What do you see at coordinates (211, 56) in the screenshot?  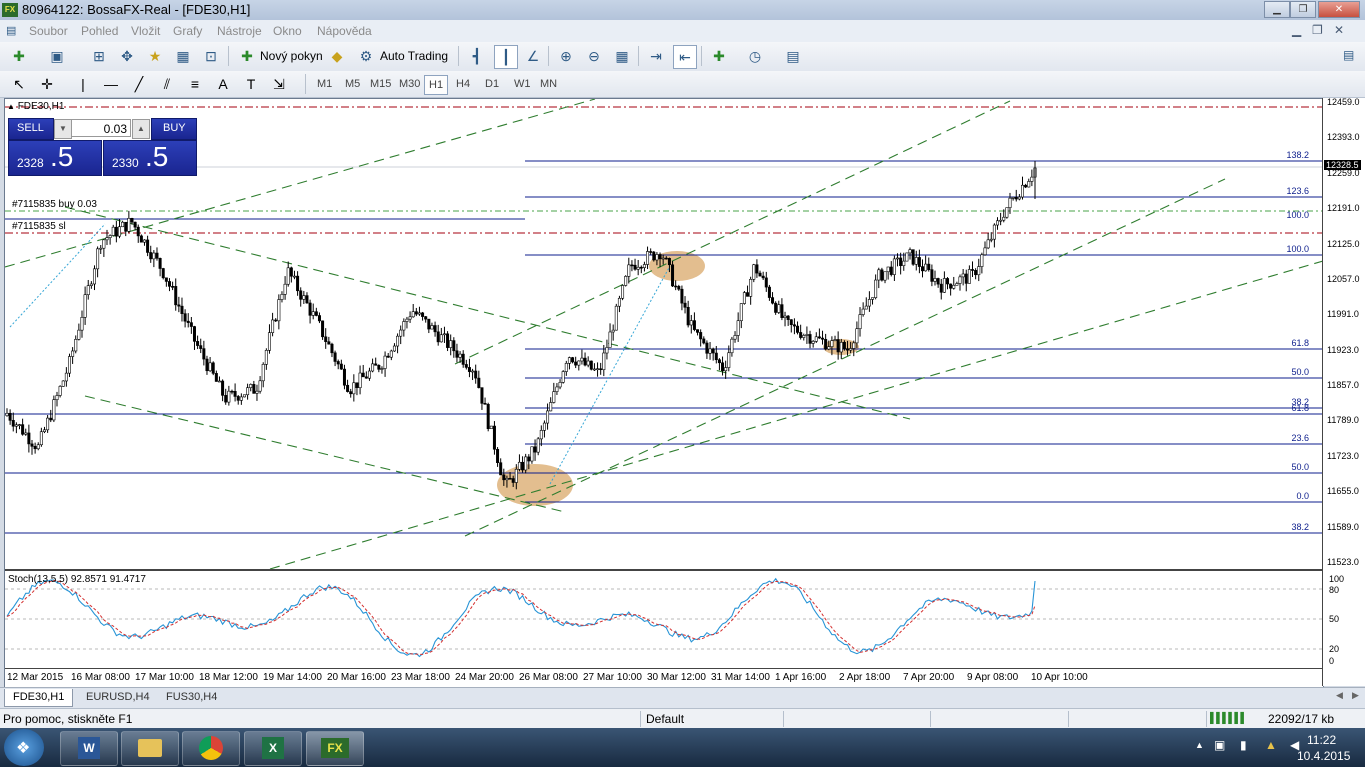 I see `strategy-tester-icon: ⊡` at bounding box center [211, 56].